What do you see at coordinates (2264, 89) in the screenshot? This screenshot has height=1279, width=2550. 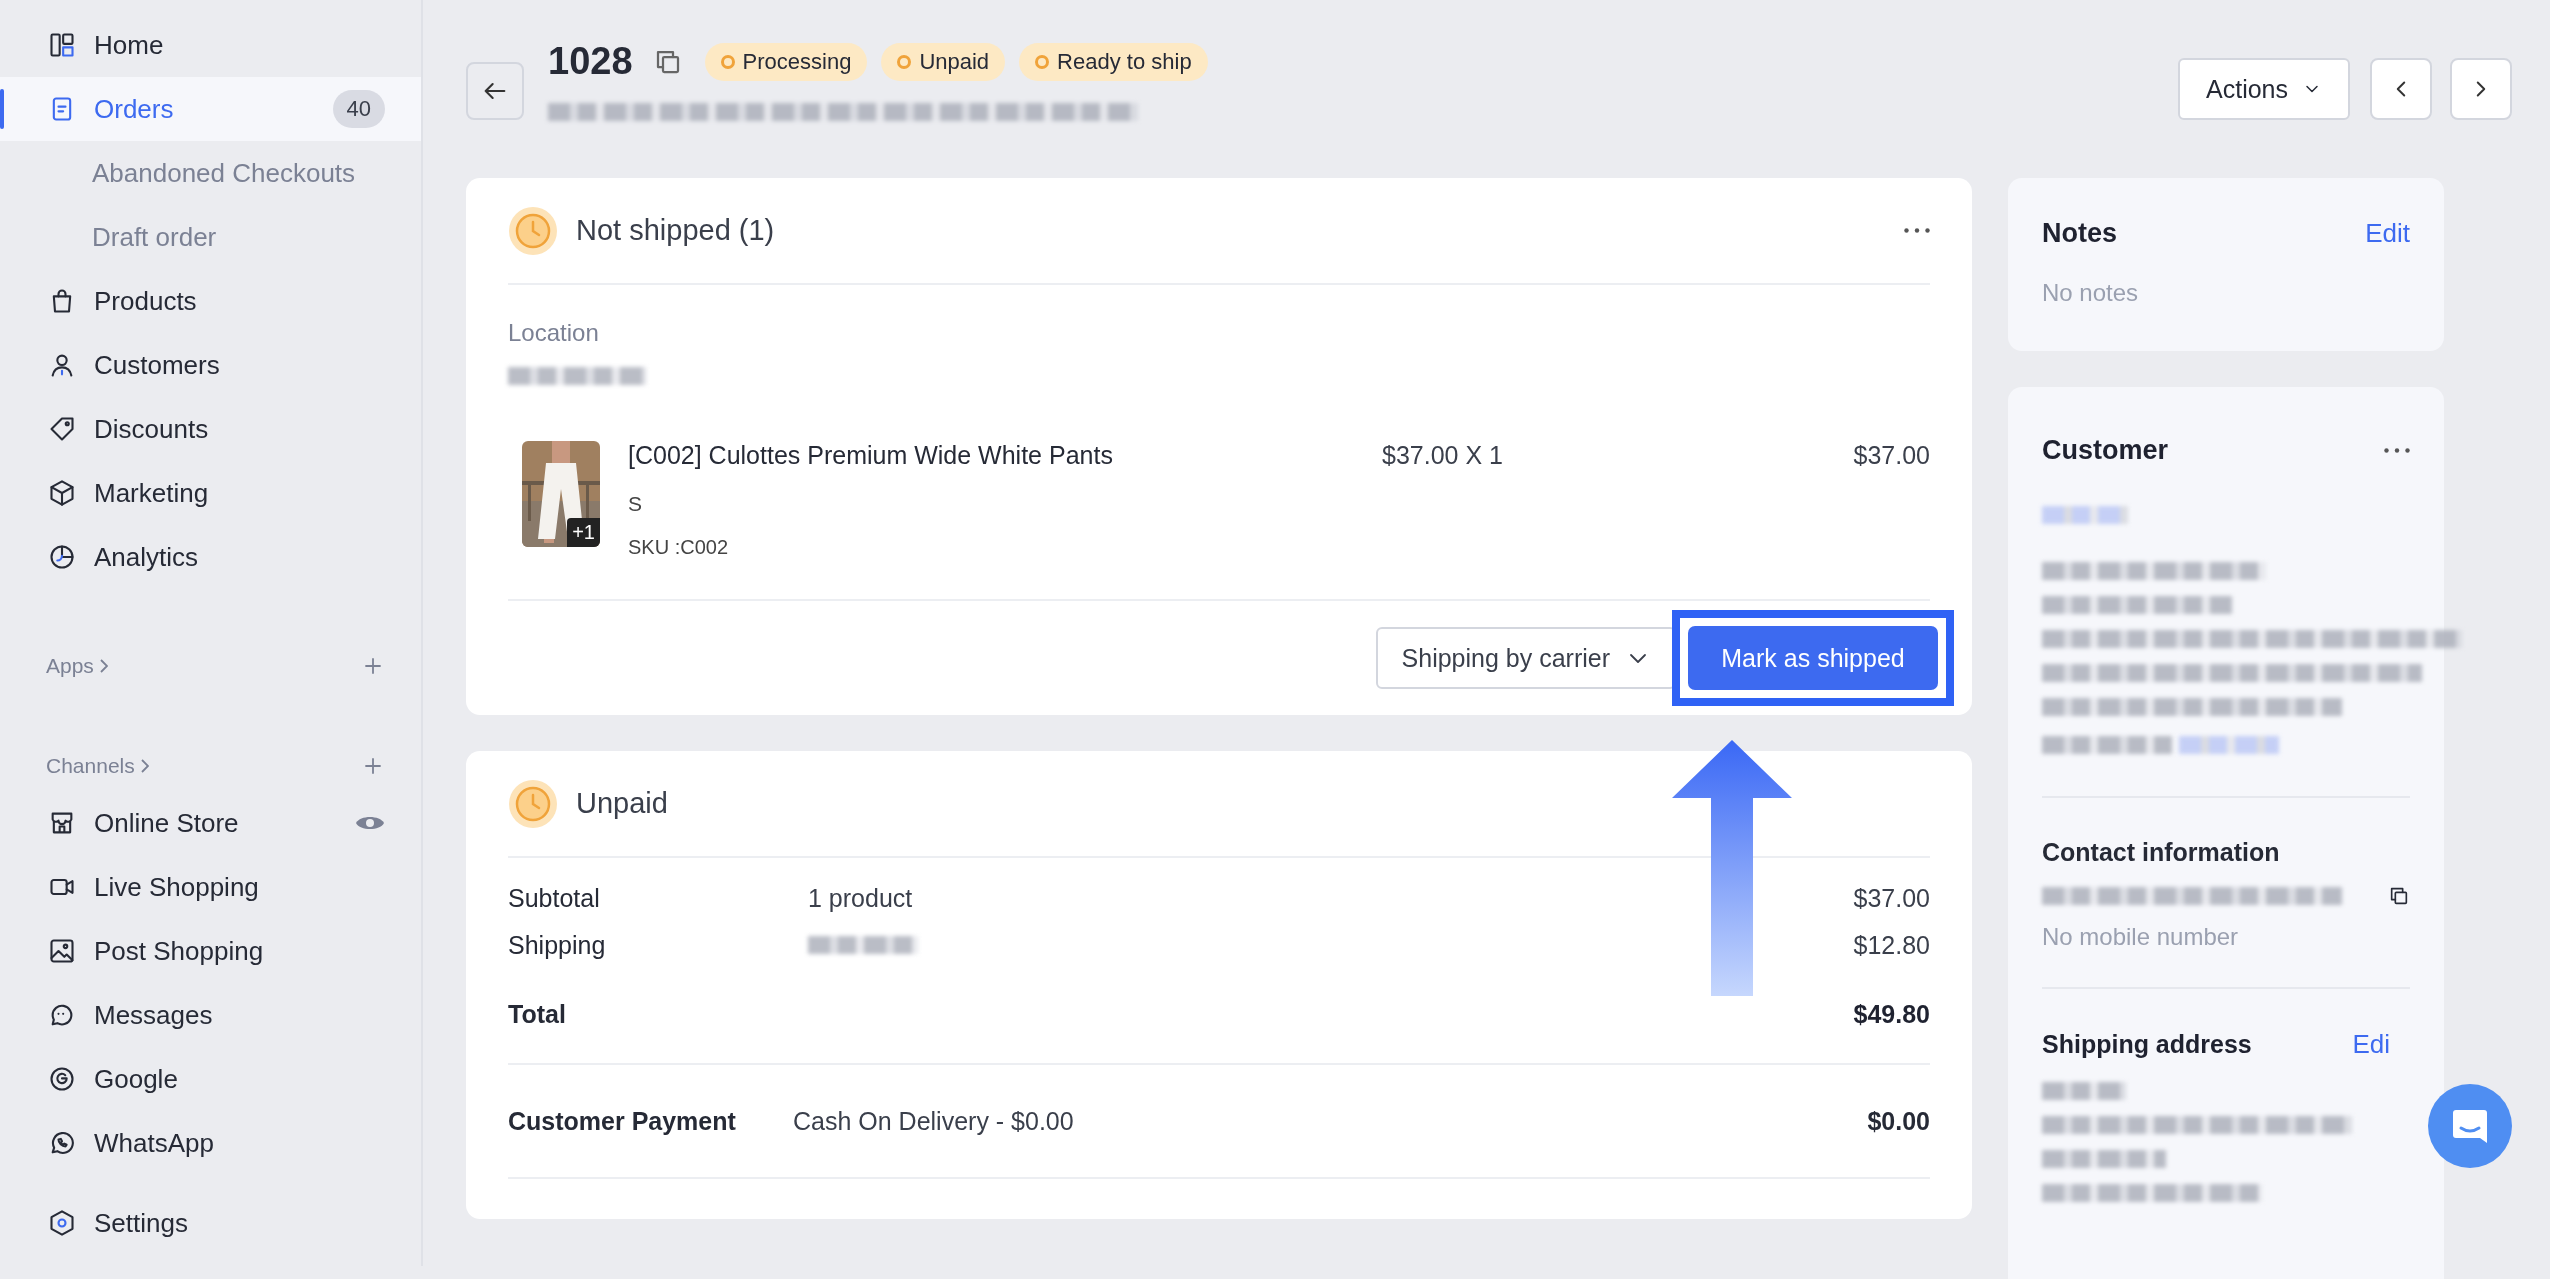 I see `actions-dropdown: Actions` at bounding box center [2264, 89].